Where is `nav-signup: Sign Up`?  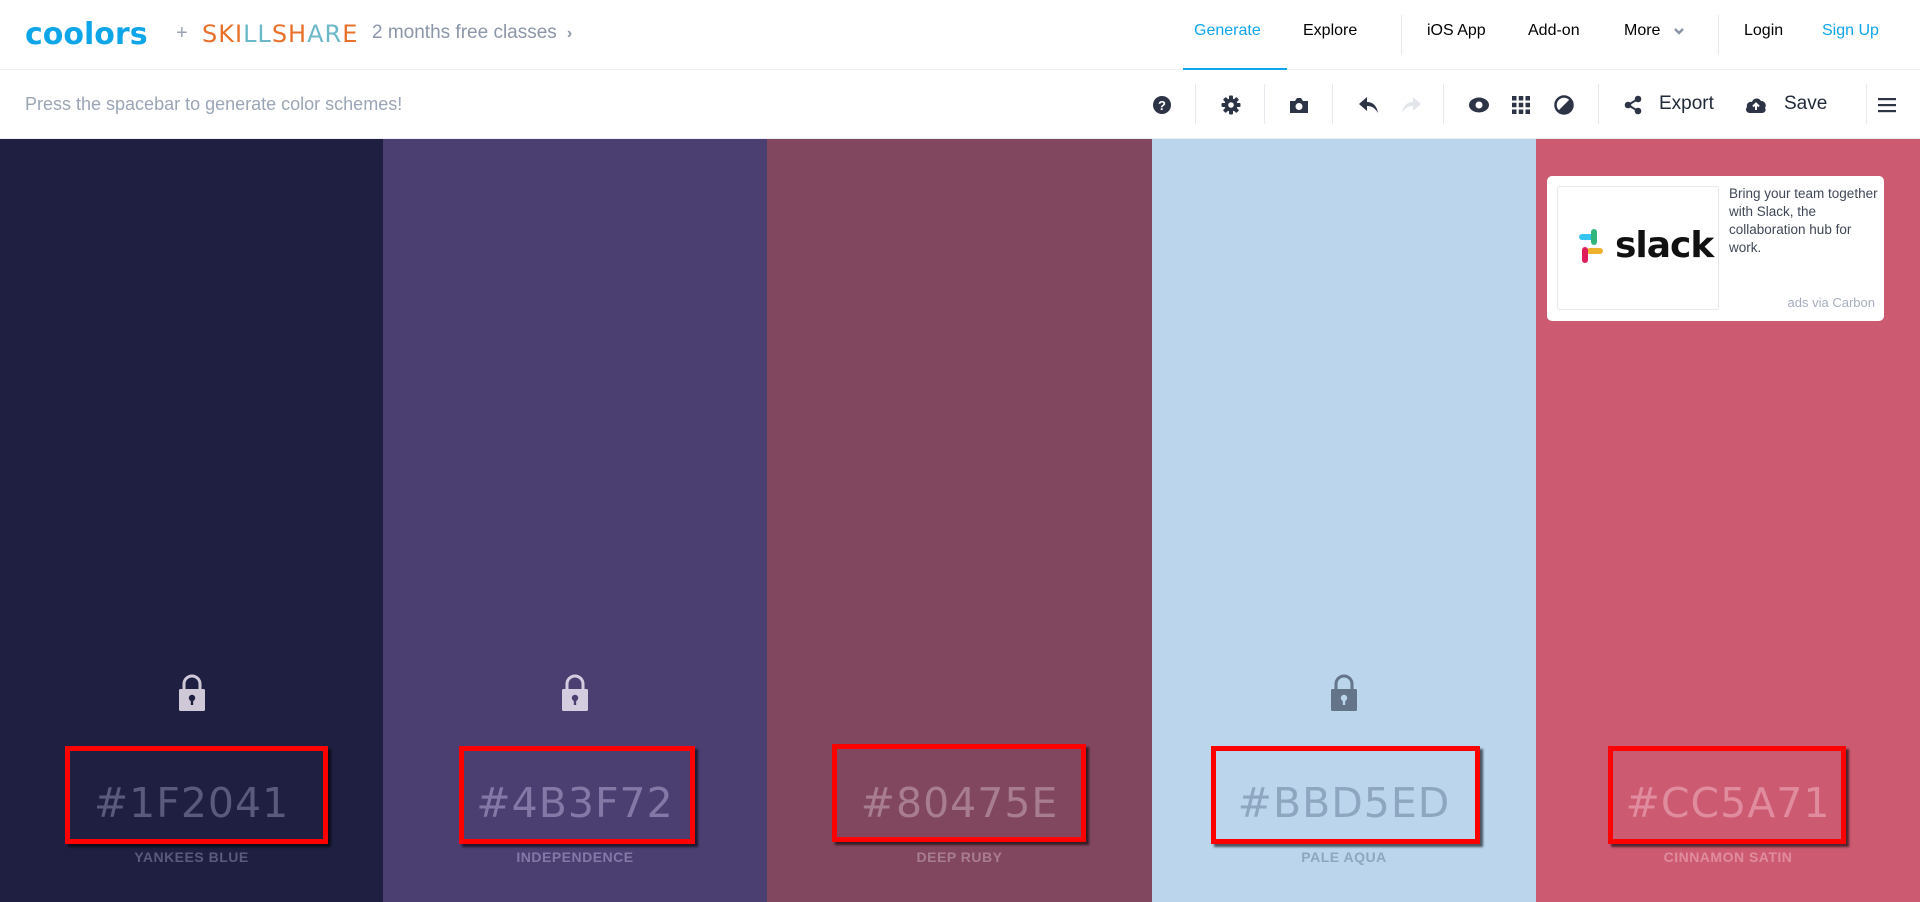
nav-signup: Sign Up is located at coordinates (1850, 31).